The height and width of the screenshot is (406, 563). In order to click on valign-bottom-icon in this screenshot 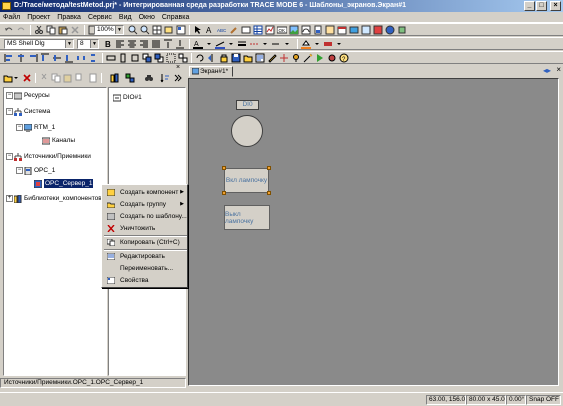, I will do `click(180, 44)`.